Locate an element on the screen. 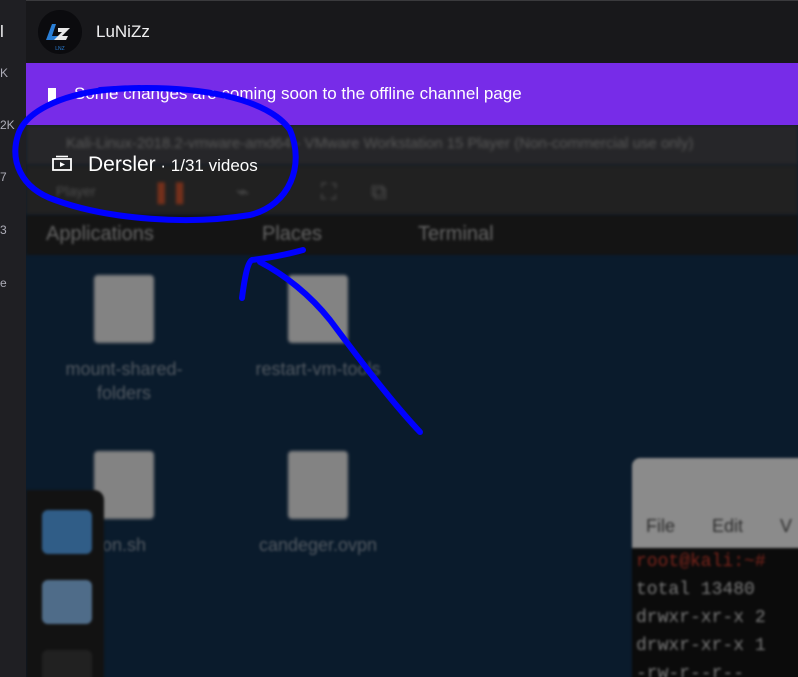 Image resolution: width=798 pixels, height=677 pixels. channel-logo-icon: LNZ is located at coordinates (60, 32).